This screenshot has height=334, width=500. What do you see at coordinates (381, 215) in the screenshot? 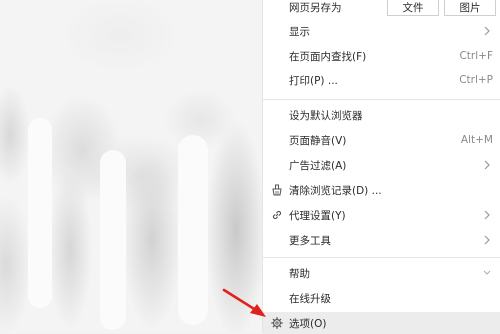
I see `menu-item-proxy: 代理设置(Y)` at bounding box center [381, 215].